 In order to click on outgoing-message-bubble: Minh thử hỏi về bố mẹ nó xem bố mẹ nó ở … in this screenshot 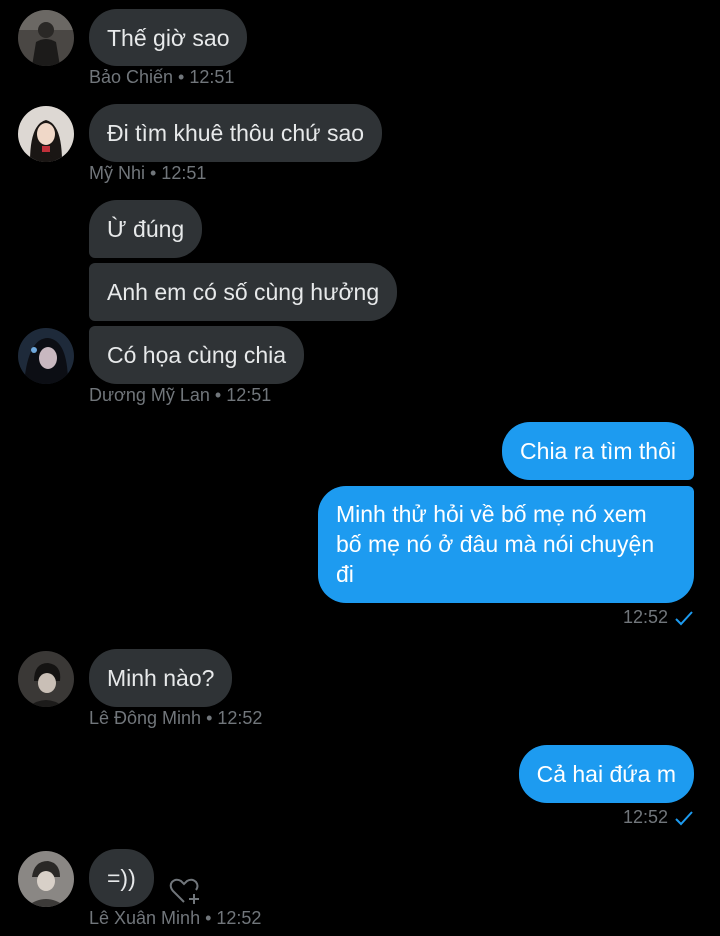, I will do `click(506, 544)`.